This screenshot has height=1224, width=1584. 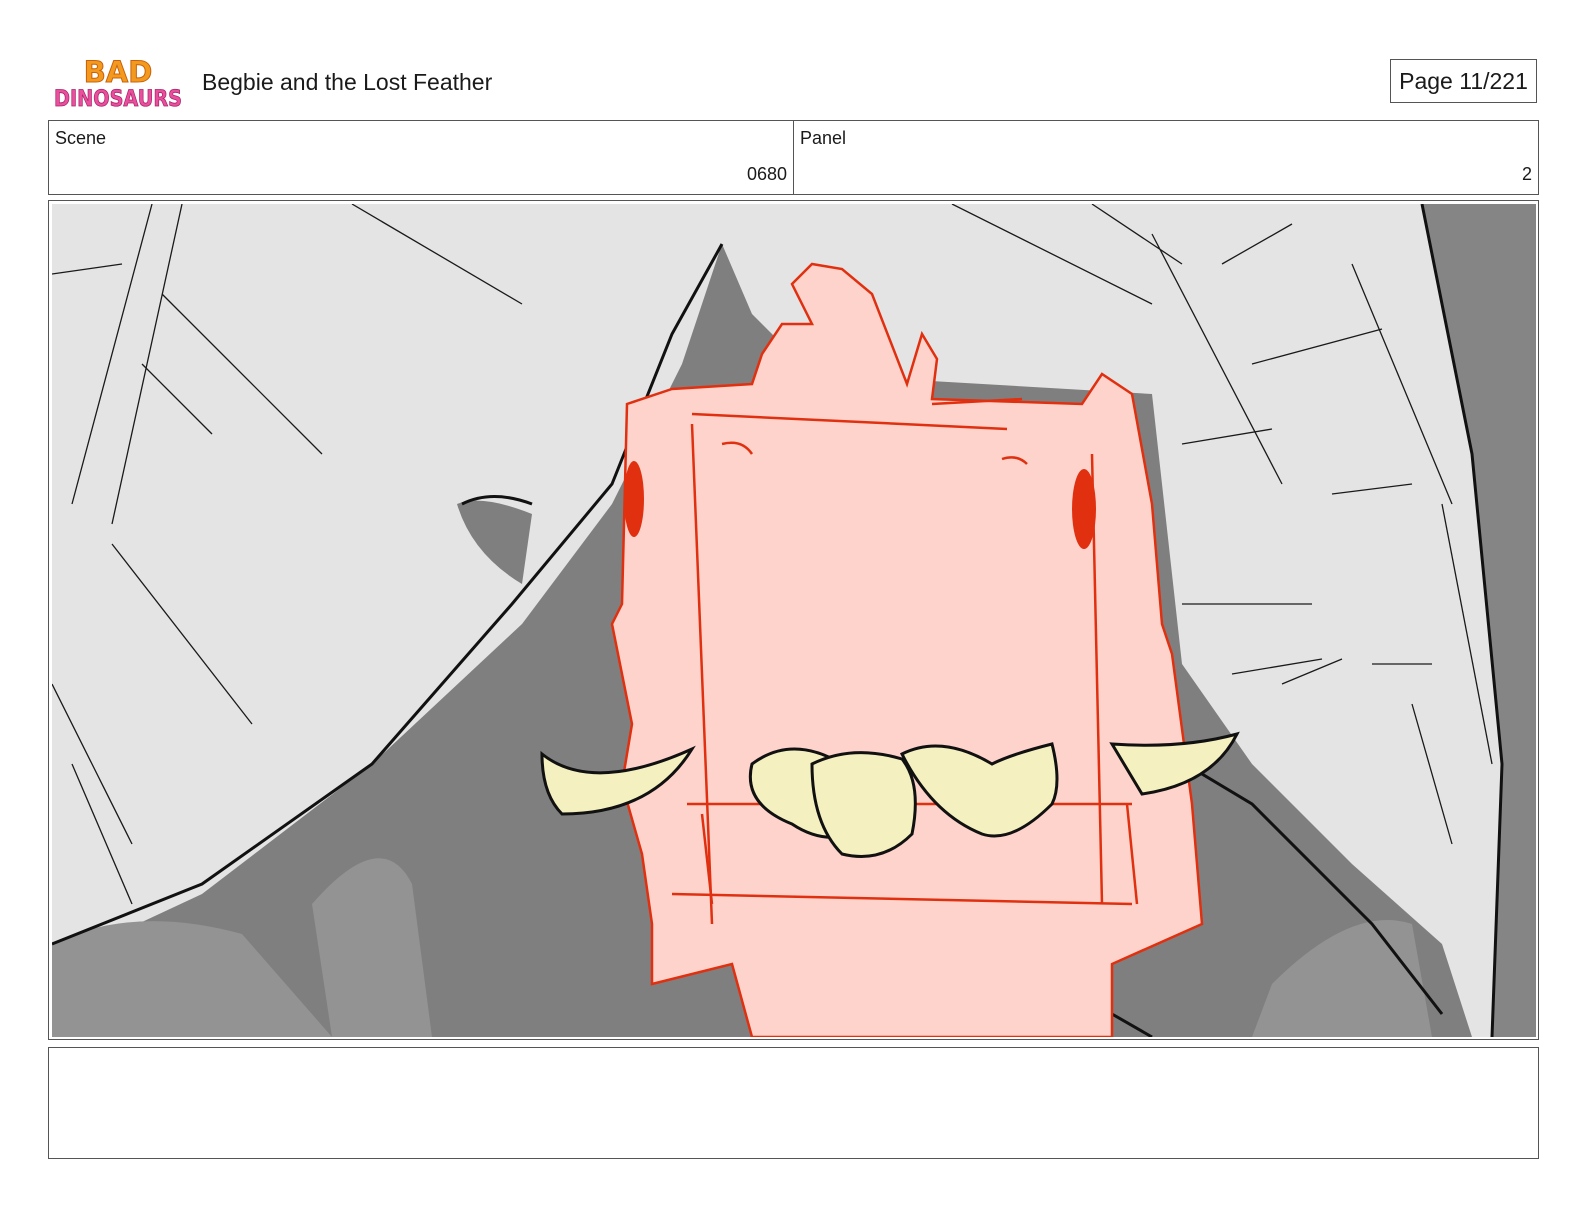 I want to click on logo-line1: BAD, so click(x=118, y=72).